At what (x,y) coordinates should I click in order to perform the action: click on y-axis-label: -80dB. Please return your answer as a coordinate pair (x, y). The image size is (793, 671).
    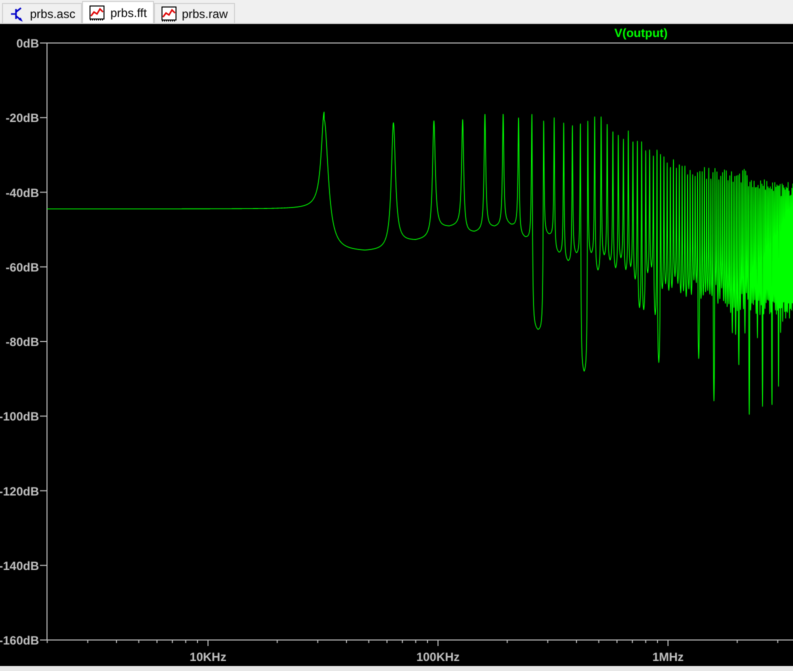
    Looking at the image, I should click on (27, 342).